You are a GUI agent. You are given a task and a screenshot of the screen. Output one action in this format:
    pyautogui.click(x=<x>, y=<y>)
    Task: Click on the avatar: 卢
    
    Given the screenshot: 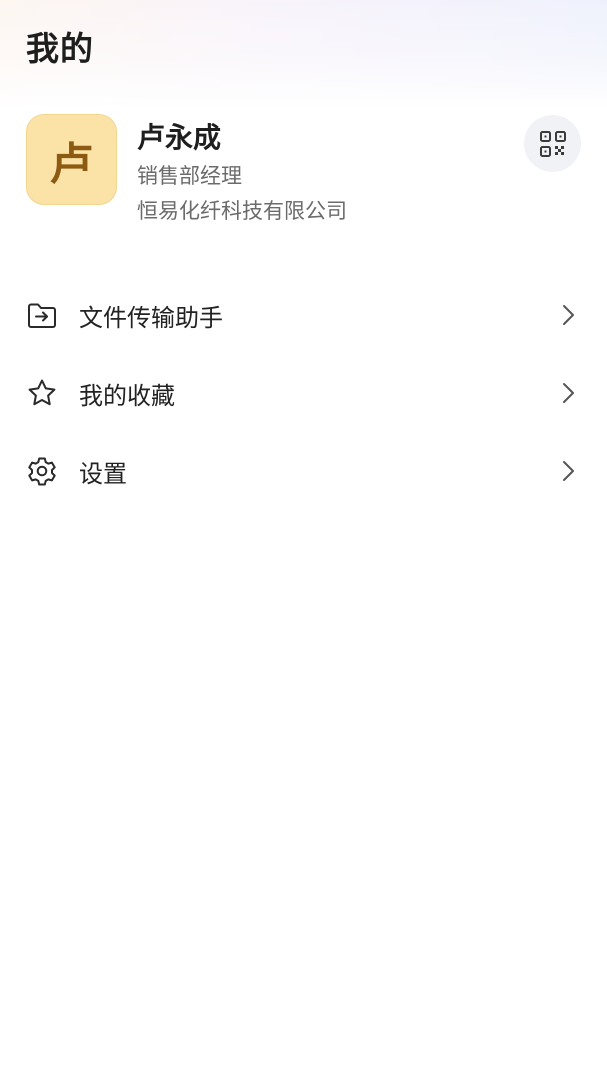 What is the action you would take?
    pyautogui.click(x=71, y=159)
    